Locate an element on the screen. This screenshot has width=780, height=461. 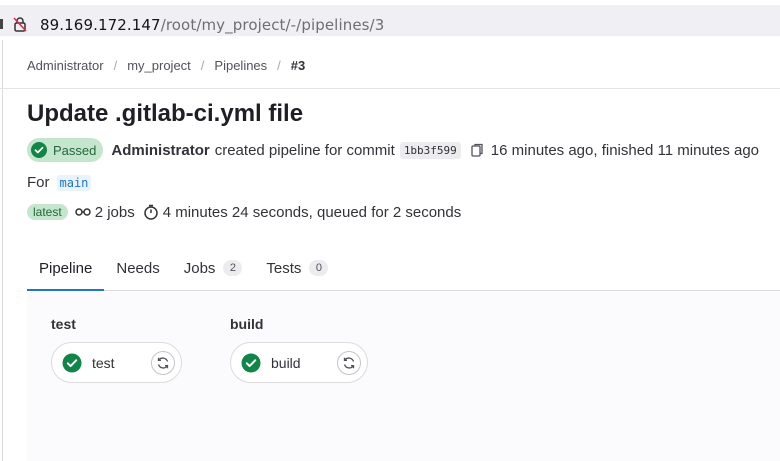
ref-link: main is located at coordinates (74, 182).